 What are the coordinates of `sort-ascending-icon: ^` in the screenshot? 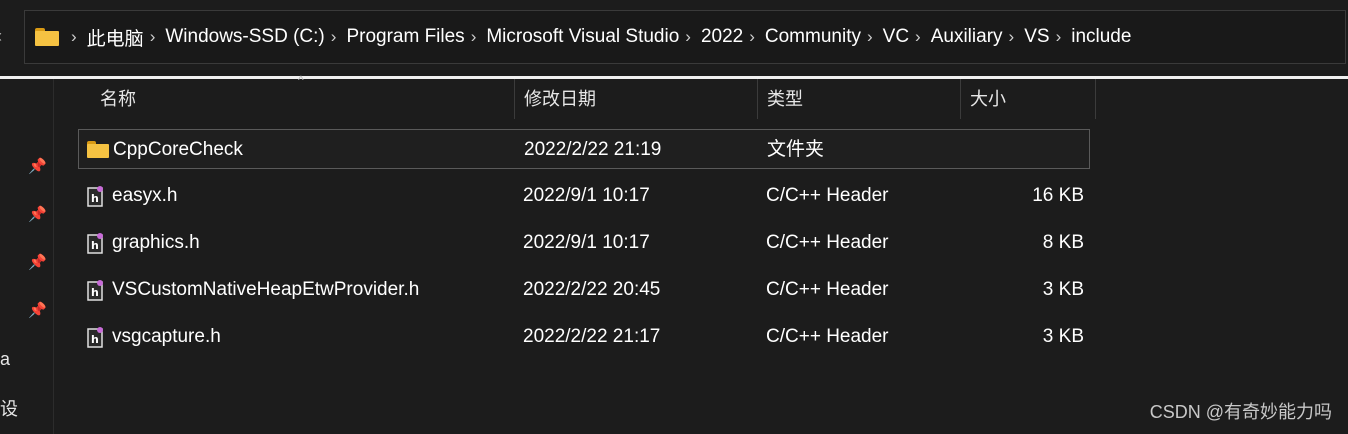 It's located at (301, 80).